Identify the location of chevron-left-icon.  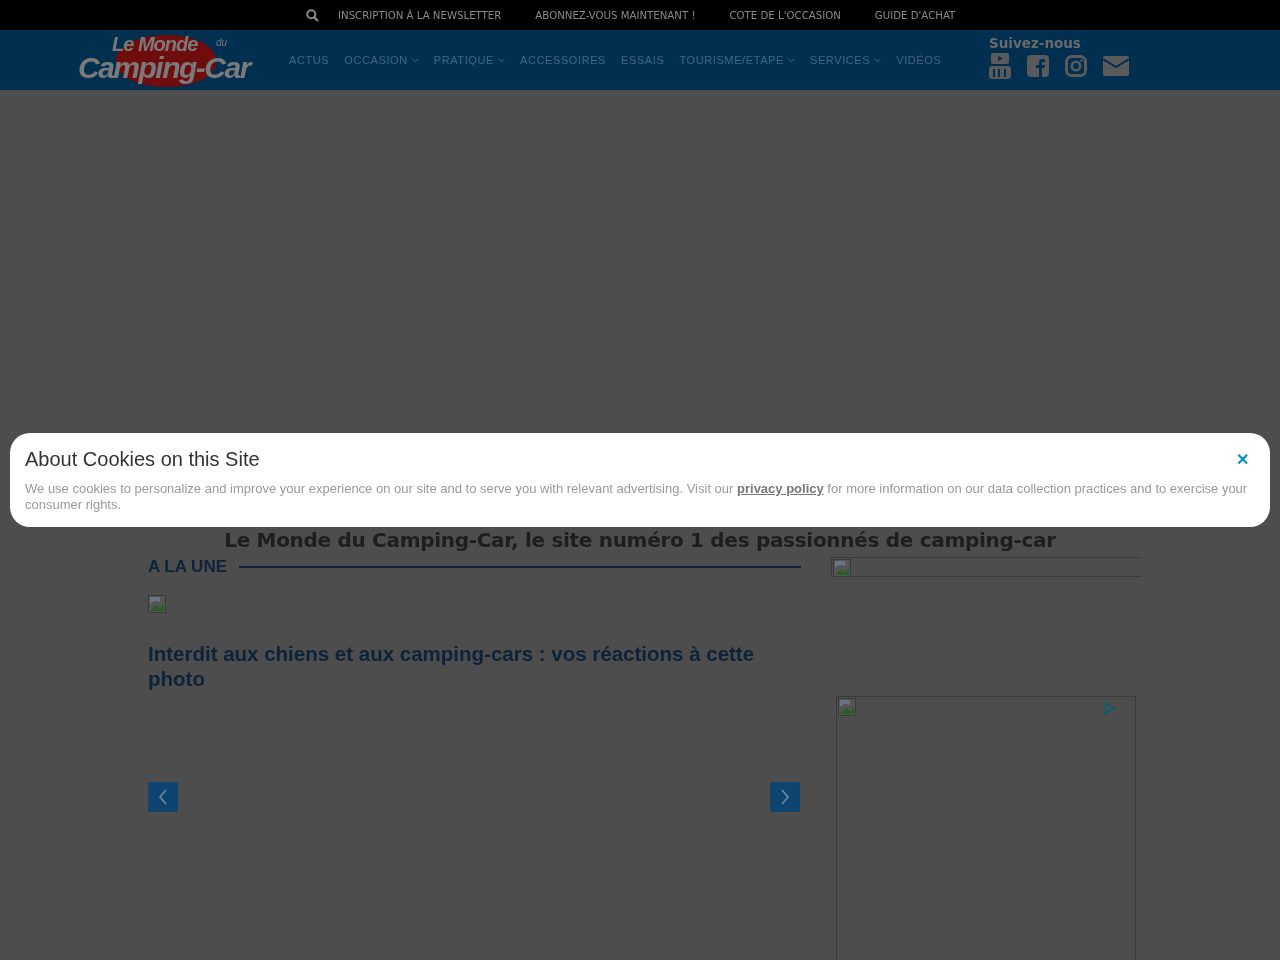
(163, 797).